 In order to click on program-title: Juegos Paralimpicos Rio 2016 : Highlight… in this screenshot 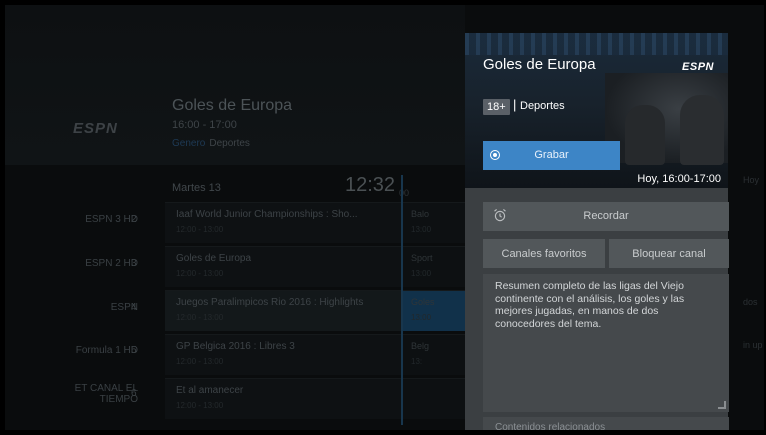, I will do `click(270, 302)`.